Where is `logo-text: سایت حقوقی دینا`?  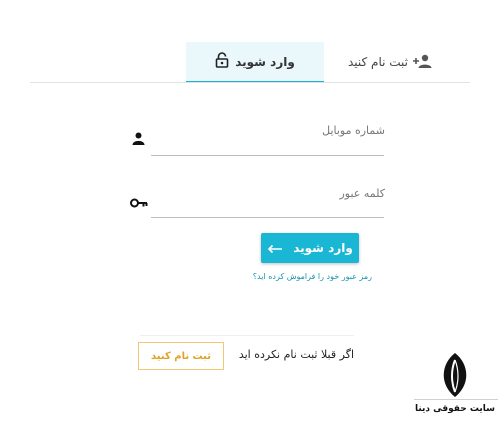 logo-text: سایت حقوقی دینا is located at coordinates (455, 409).